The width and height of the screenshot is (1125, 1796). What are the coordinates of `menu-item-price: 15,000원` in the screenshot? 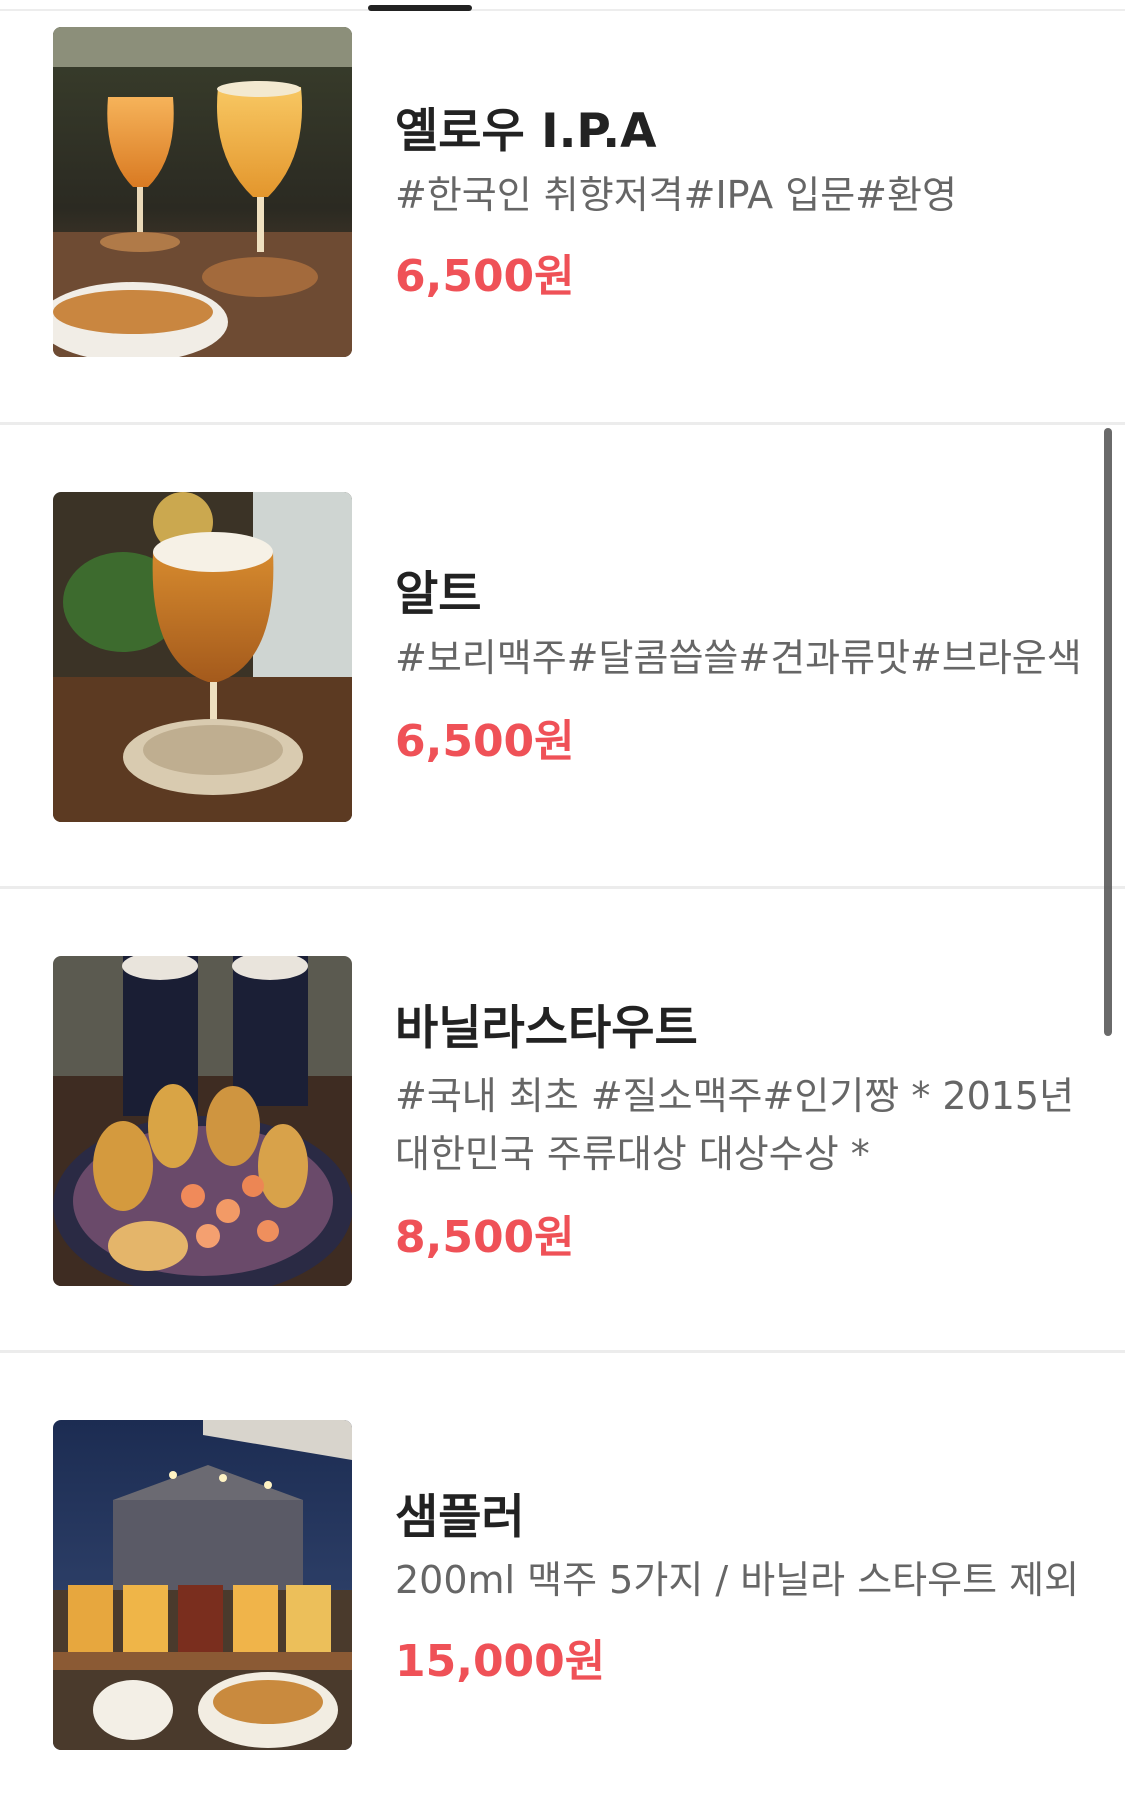 It's located at (500, 1661).